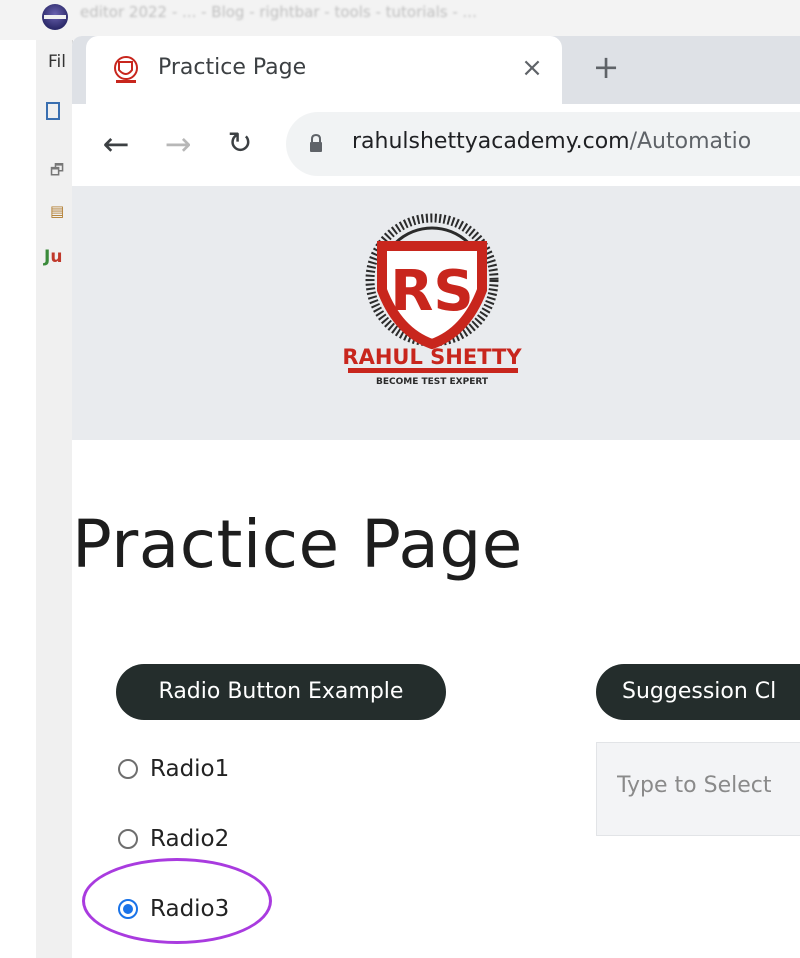  I want to click on address-bar: rahulshettyacademy.com/Automatio, so click(543, 144).